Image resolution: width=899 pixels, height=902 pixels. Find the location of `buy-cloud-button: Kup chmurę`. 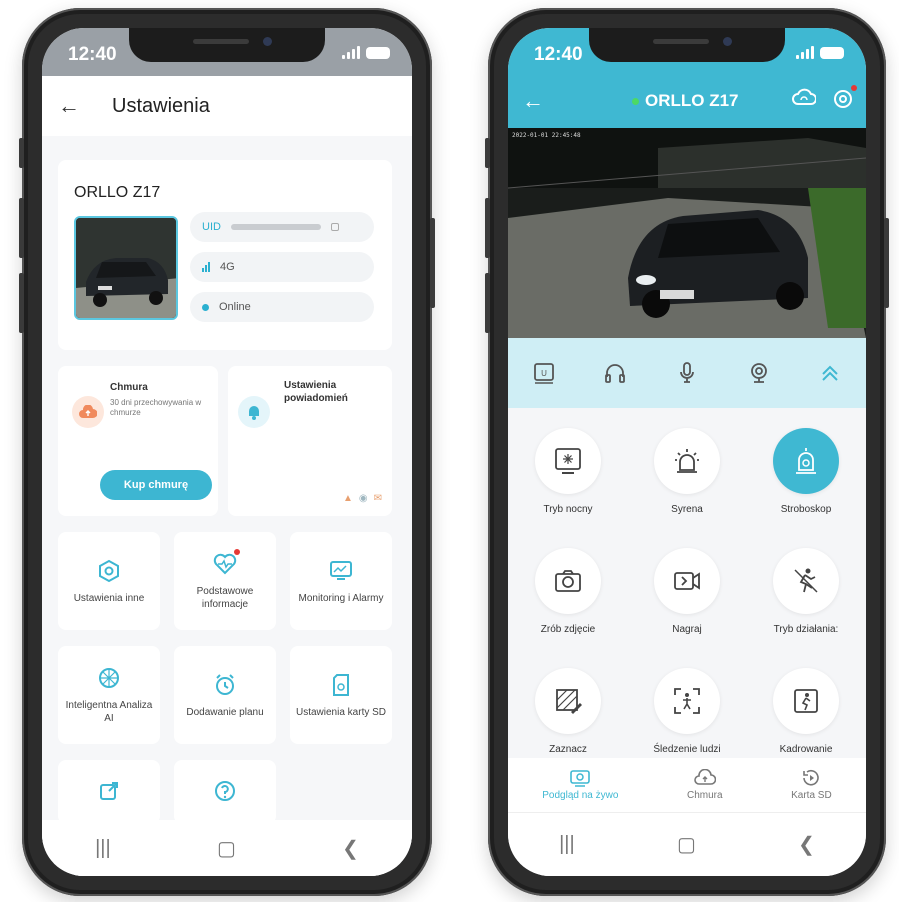

buy-cloud-button: Kup chmurę is located at coordinates (156, 485).